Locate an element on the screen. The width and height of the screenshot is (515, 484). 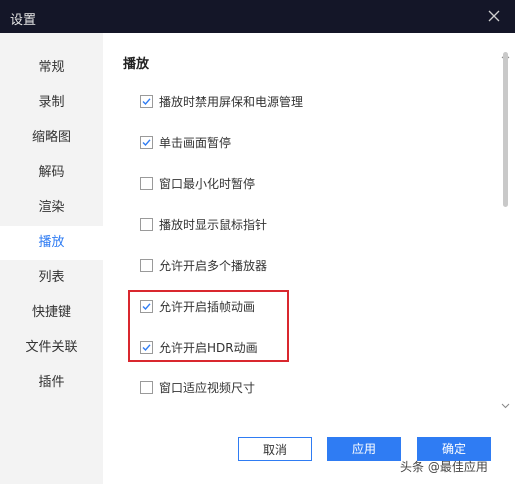
section-title: 播放 is located at coordinates (136, 64).